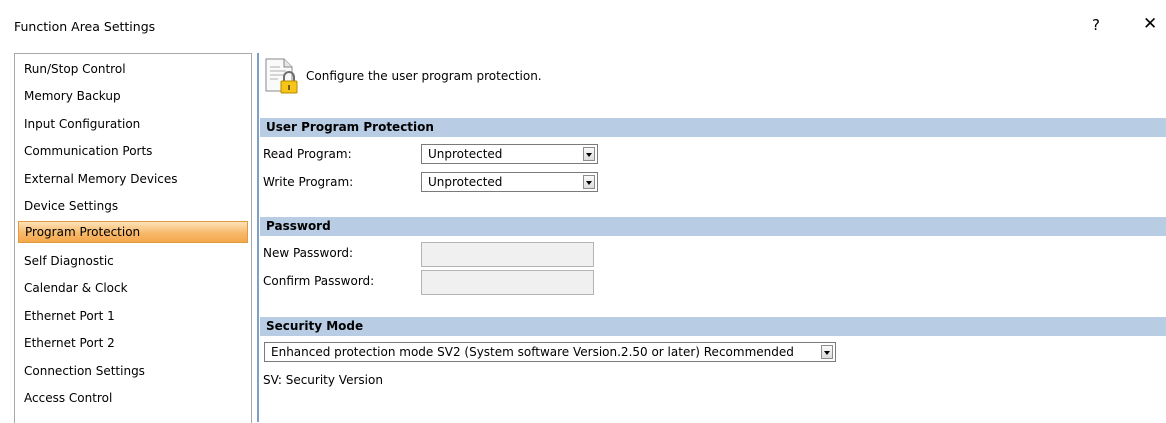  I want to click on write-program-label: Write Program:, so click(308, 182).